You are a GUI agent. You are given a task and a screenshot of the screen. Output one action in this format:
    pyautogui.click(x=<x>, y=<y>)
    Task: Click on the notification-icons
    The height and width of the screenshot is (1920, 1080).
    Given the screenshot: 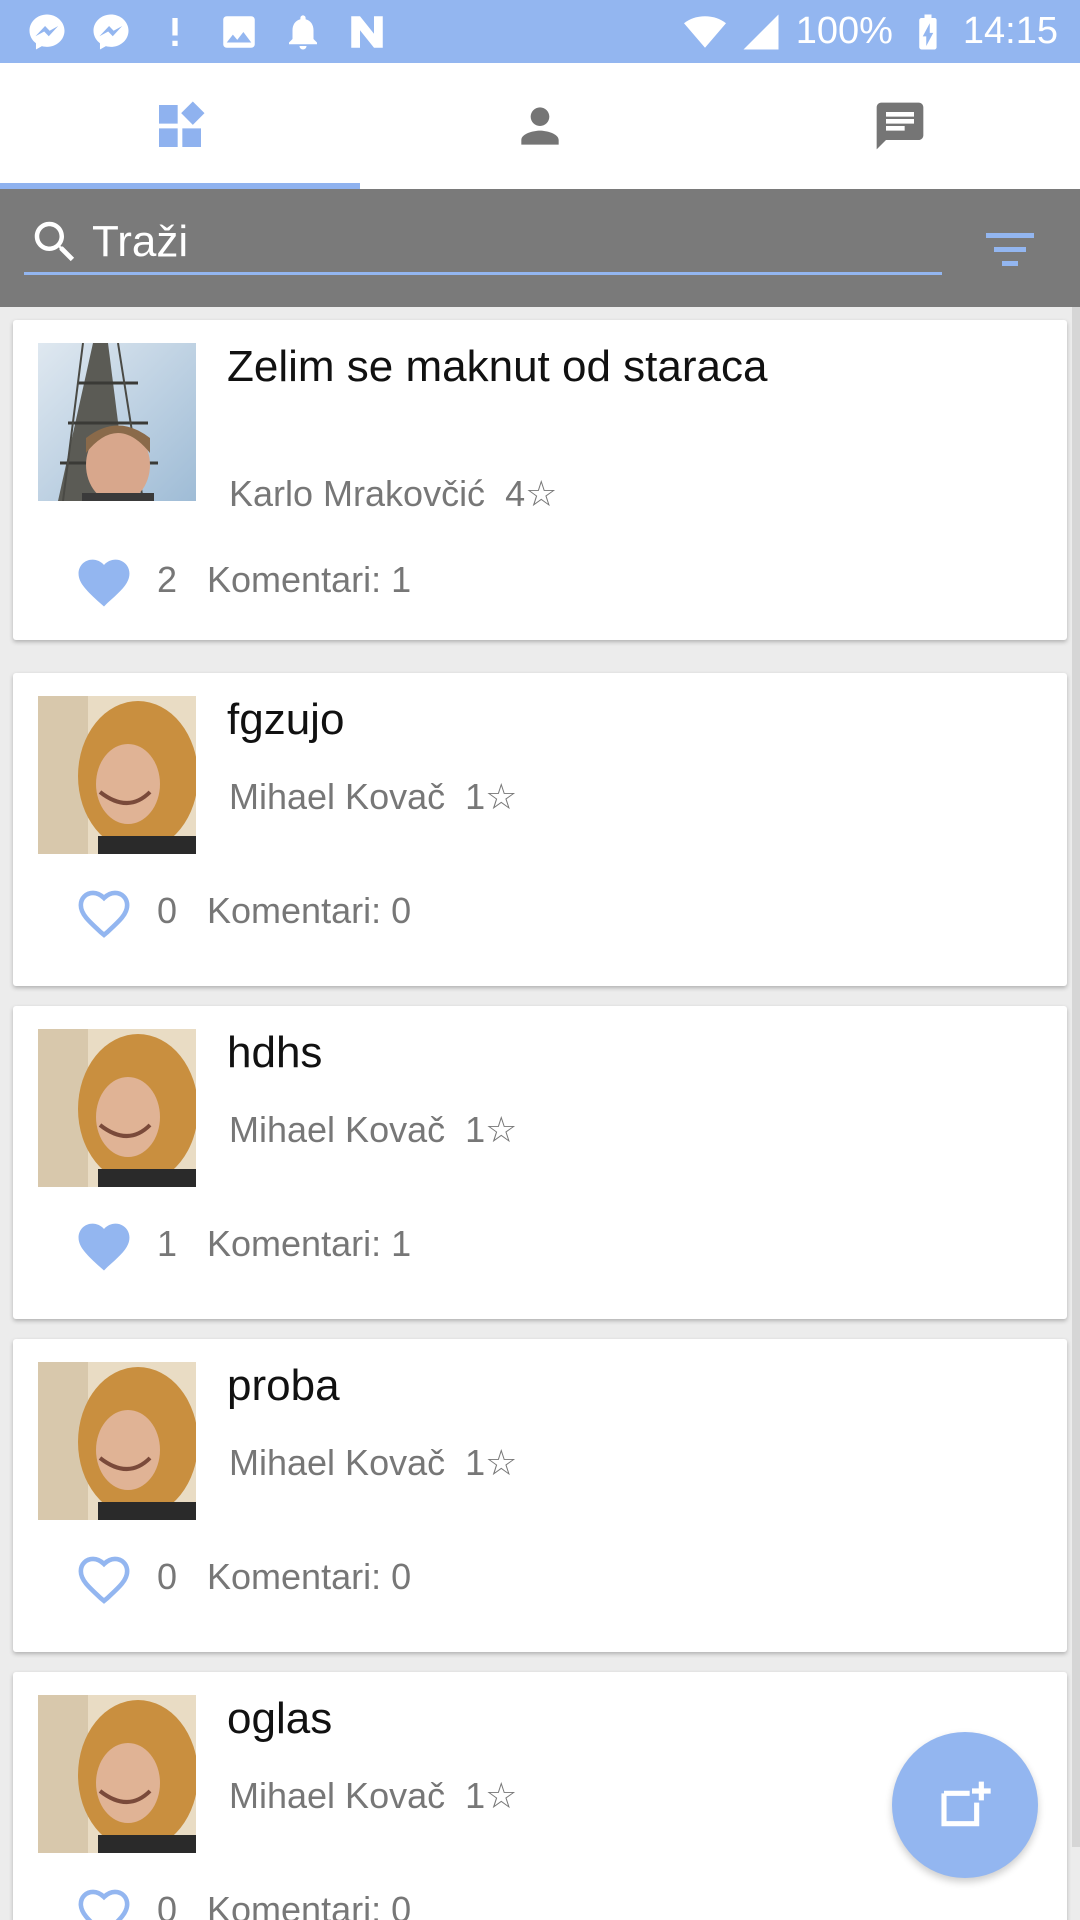 What is the action you would take?
    pyautogui.click(x=207, y=32)
    